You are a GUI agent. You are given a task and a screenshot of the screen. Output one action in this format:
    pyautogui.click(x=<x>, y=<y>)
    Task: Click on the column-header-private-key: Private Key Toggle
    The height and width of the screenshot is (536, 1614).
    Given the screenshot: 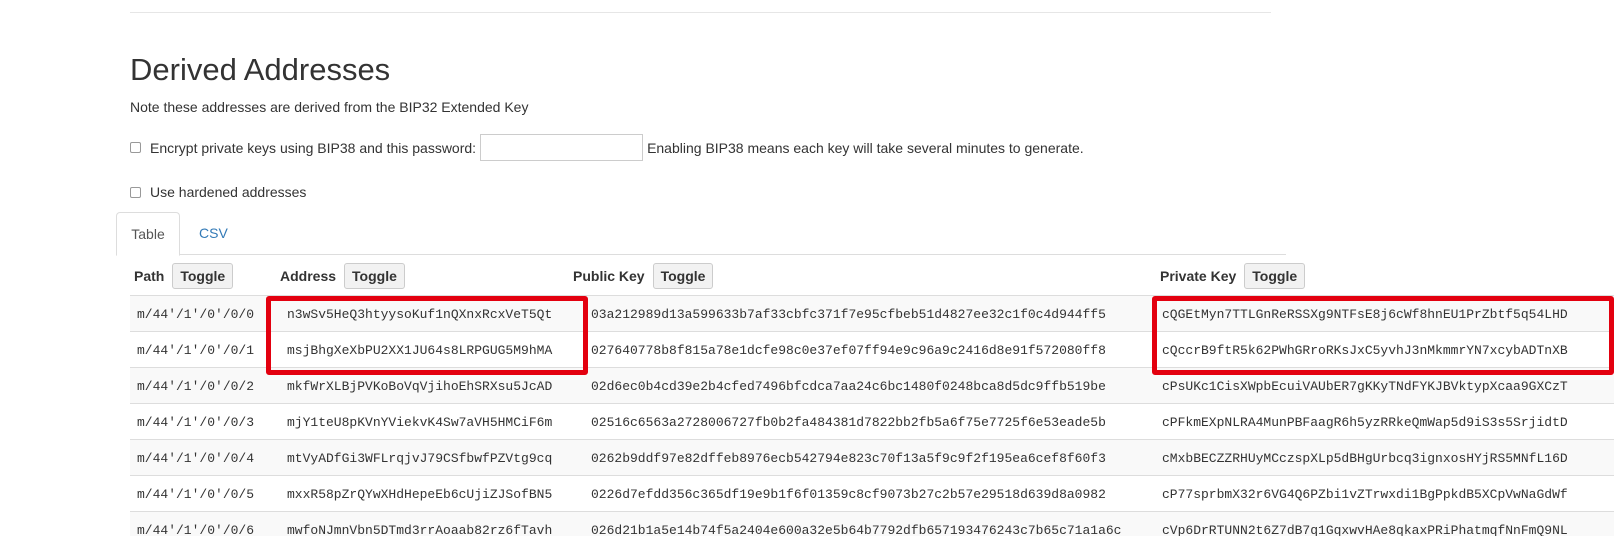 What is the action you would take?
    pyautogui.click(x=1233, y=276)
    